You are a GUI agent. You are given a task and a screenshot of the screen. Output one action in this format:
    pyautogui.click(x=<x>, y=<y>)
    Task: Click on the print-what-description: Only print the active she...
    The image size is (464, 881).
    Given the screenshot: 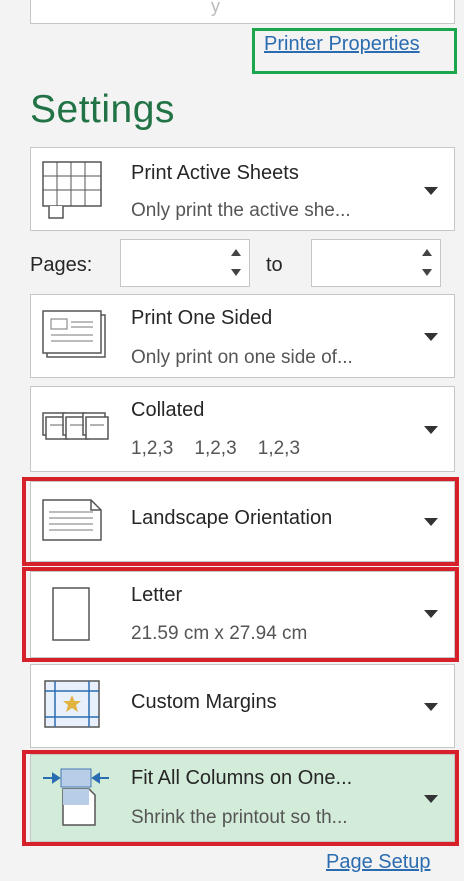 What is the action you would take?
    pyautogui.click(x=241, y=210)
    